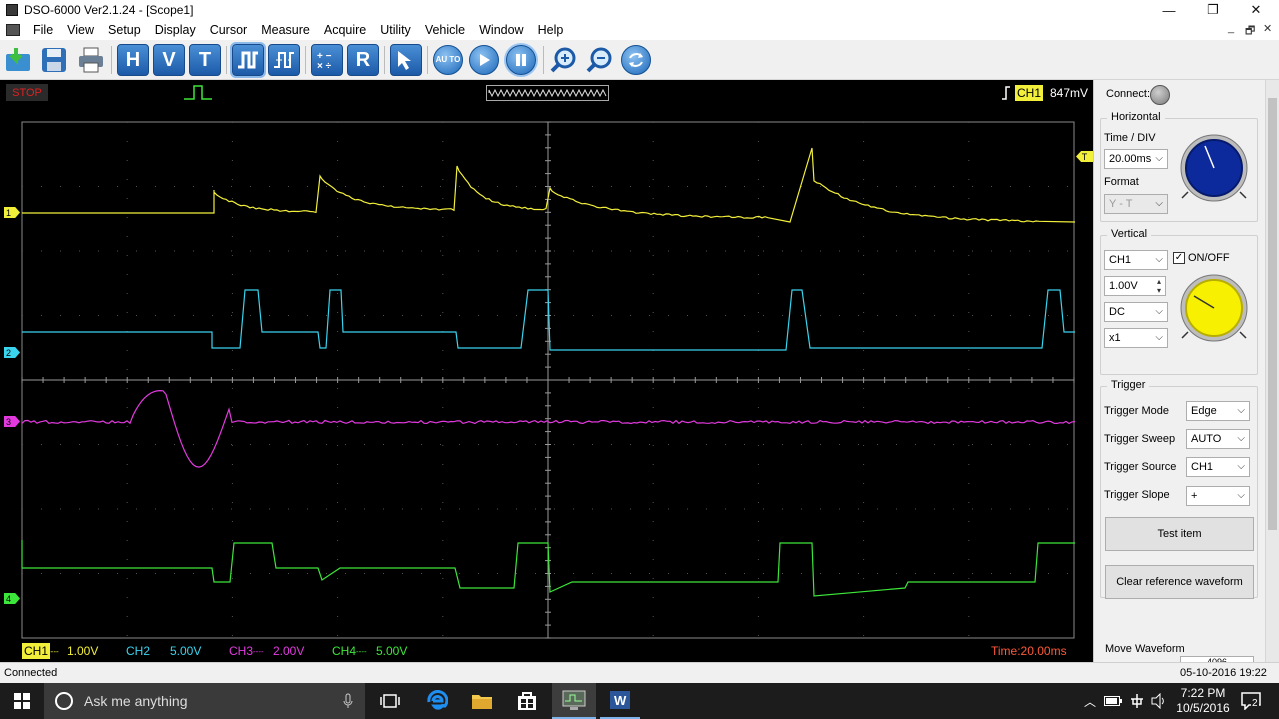  What do you see at coordinates (1267, 28) in the screenshot?
I see `mdi-close-button: ✕` at bounding box center [1267, 28].